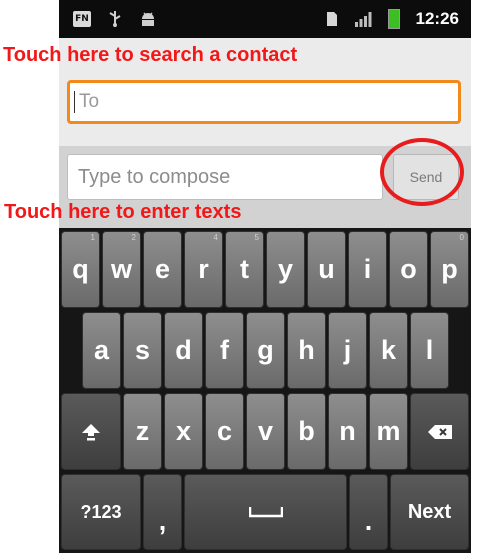 Image resolution: width=480 pixels, height=553 pixels. I want to click on key-label: b, so click(306, 431).